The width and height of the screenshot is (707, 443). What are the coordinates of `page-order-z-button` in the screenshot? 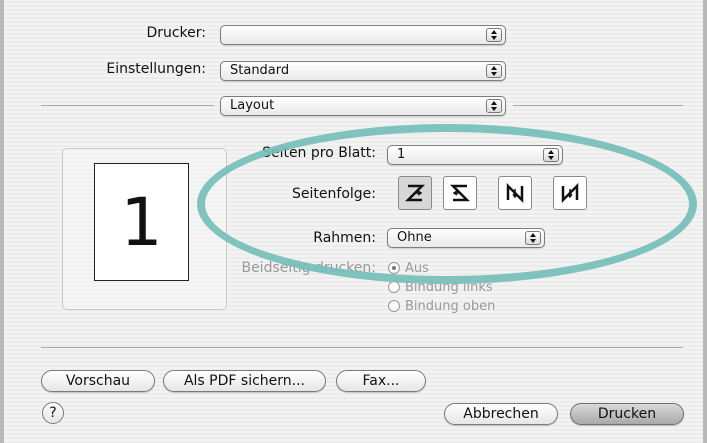 It's located at (415, 193).